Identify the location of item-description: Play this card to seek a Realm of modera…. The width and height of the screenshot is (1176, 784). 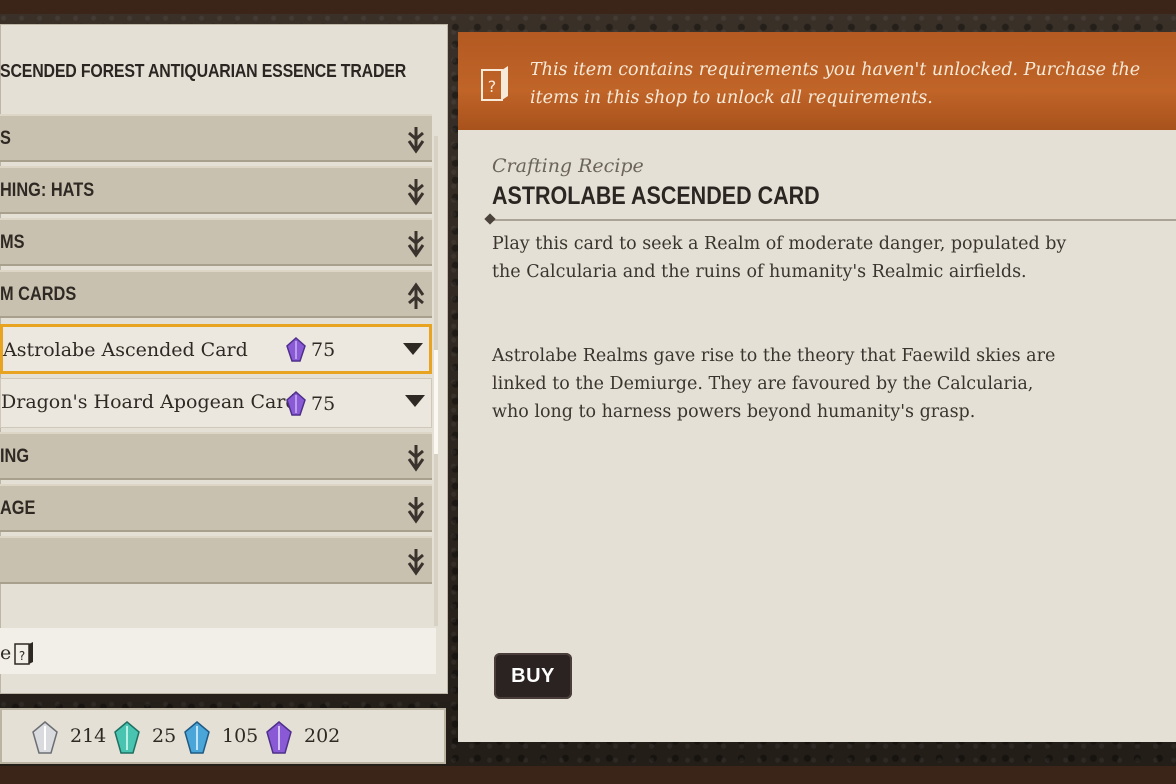
(779, 258).